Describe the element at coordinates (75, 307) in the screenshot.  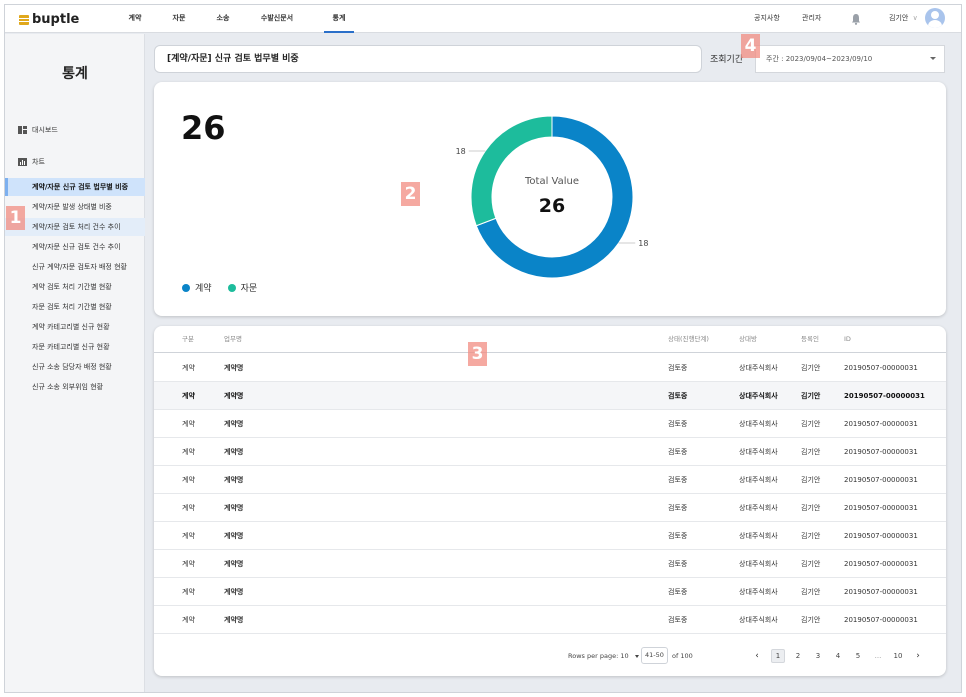
I see `sidebar-item-advice-period: 자문 검토 처리 기간별 현황` at that location.